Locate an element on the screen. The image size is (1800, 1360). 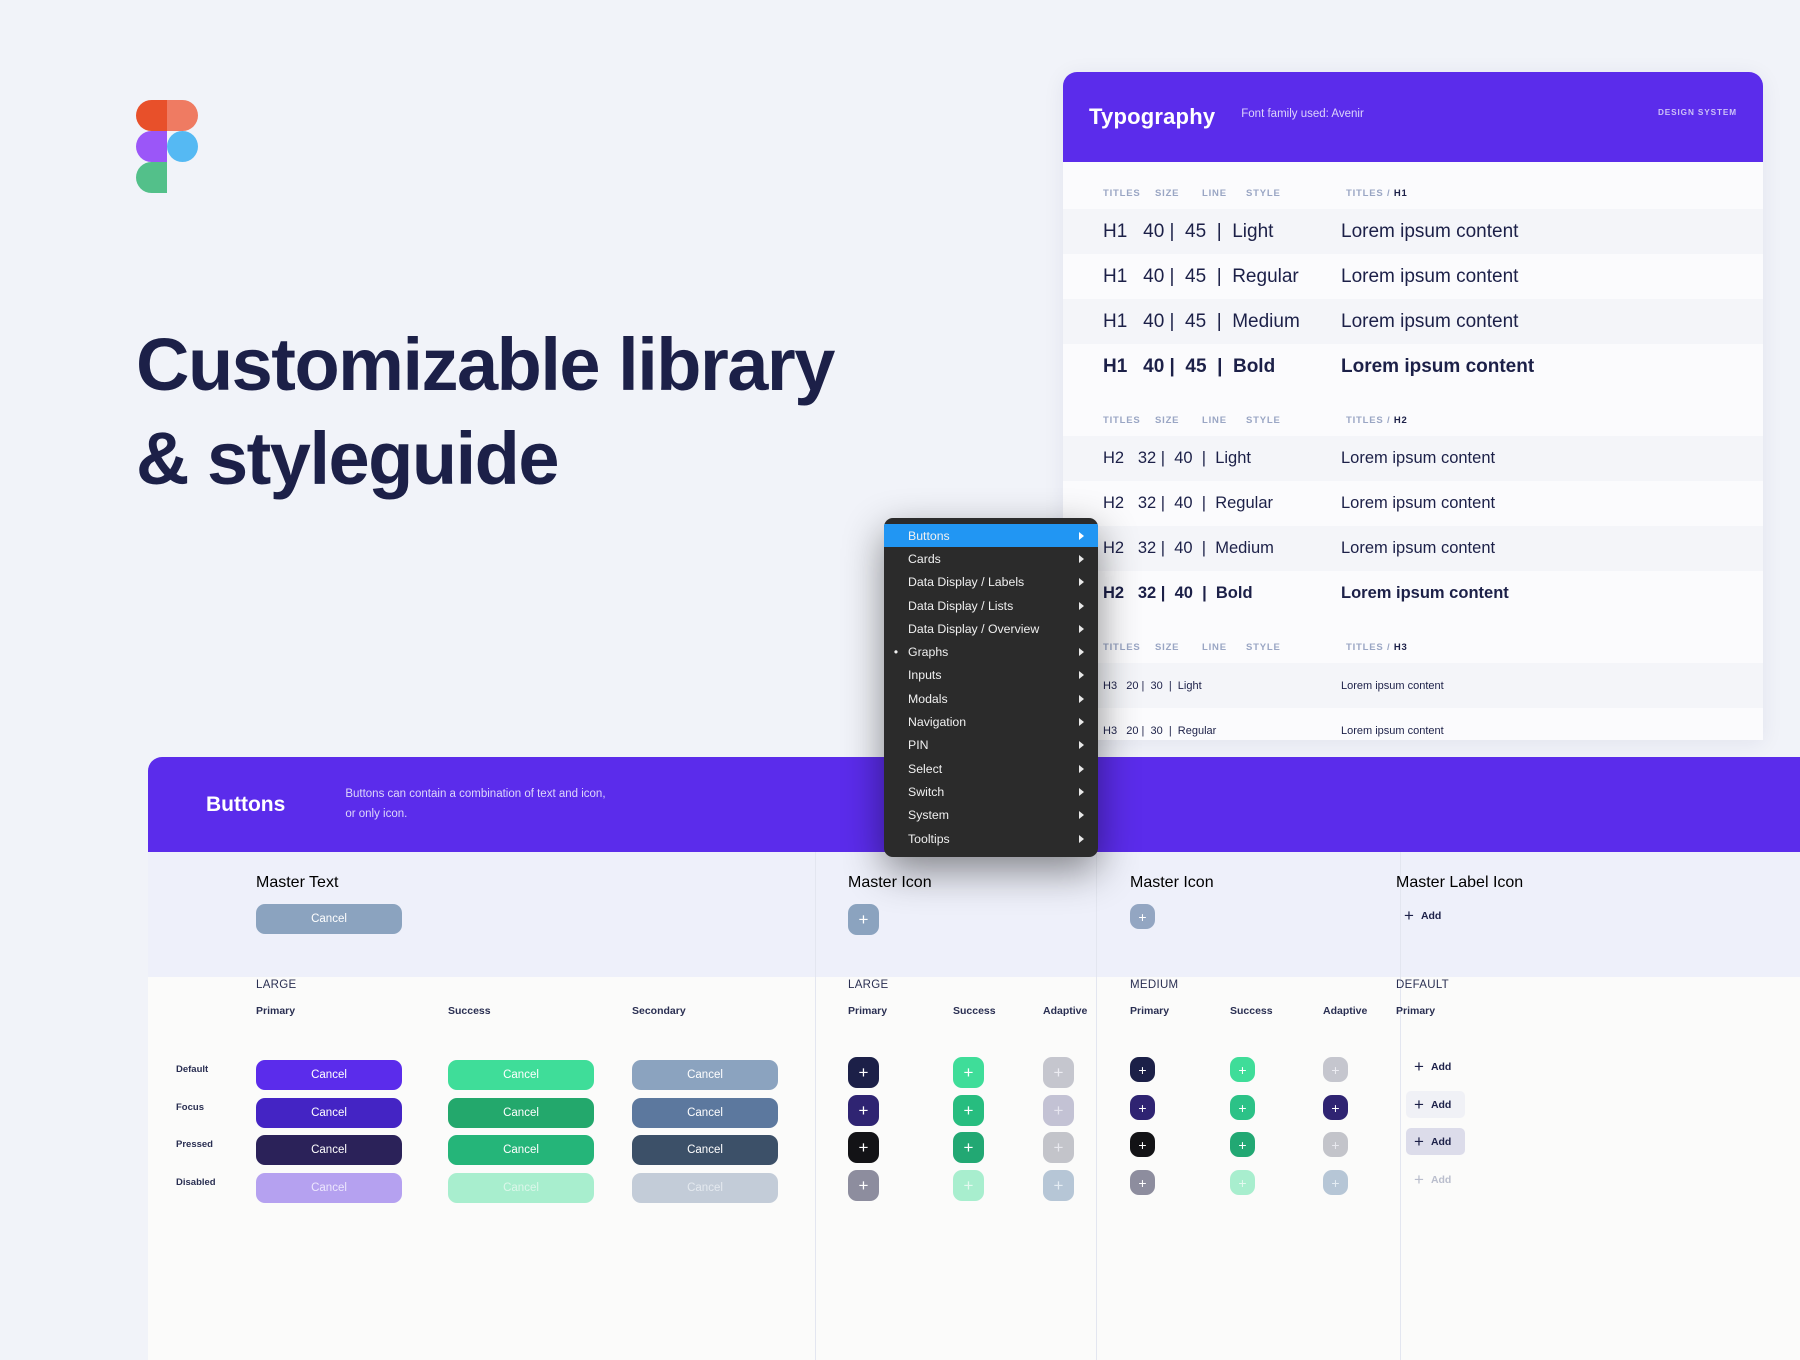
menu-item-label: Inputs is located at coordinates (925, 675).